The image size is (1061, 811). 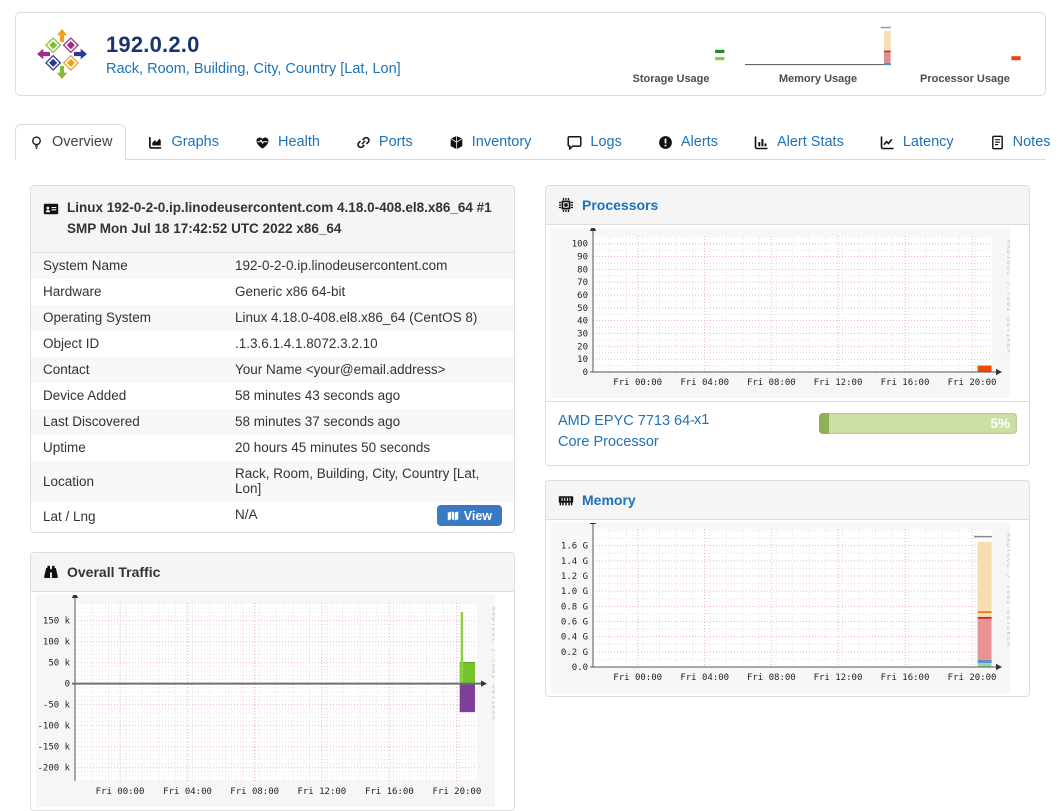 What do you see at coordinates (818, 46) in the screenshot?
I see `mini-memory-graph` at bounding box center [818, 46].